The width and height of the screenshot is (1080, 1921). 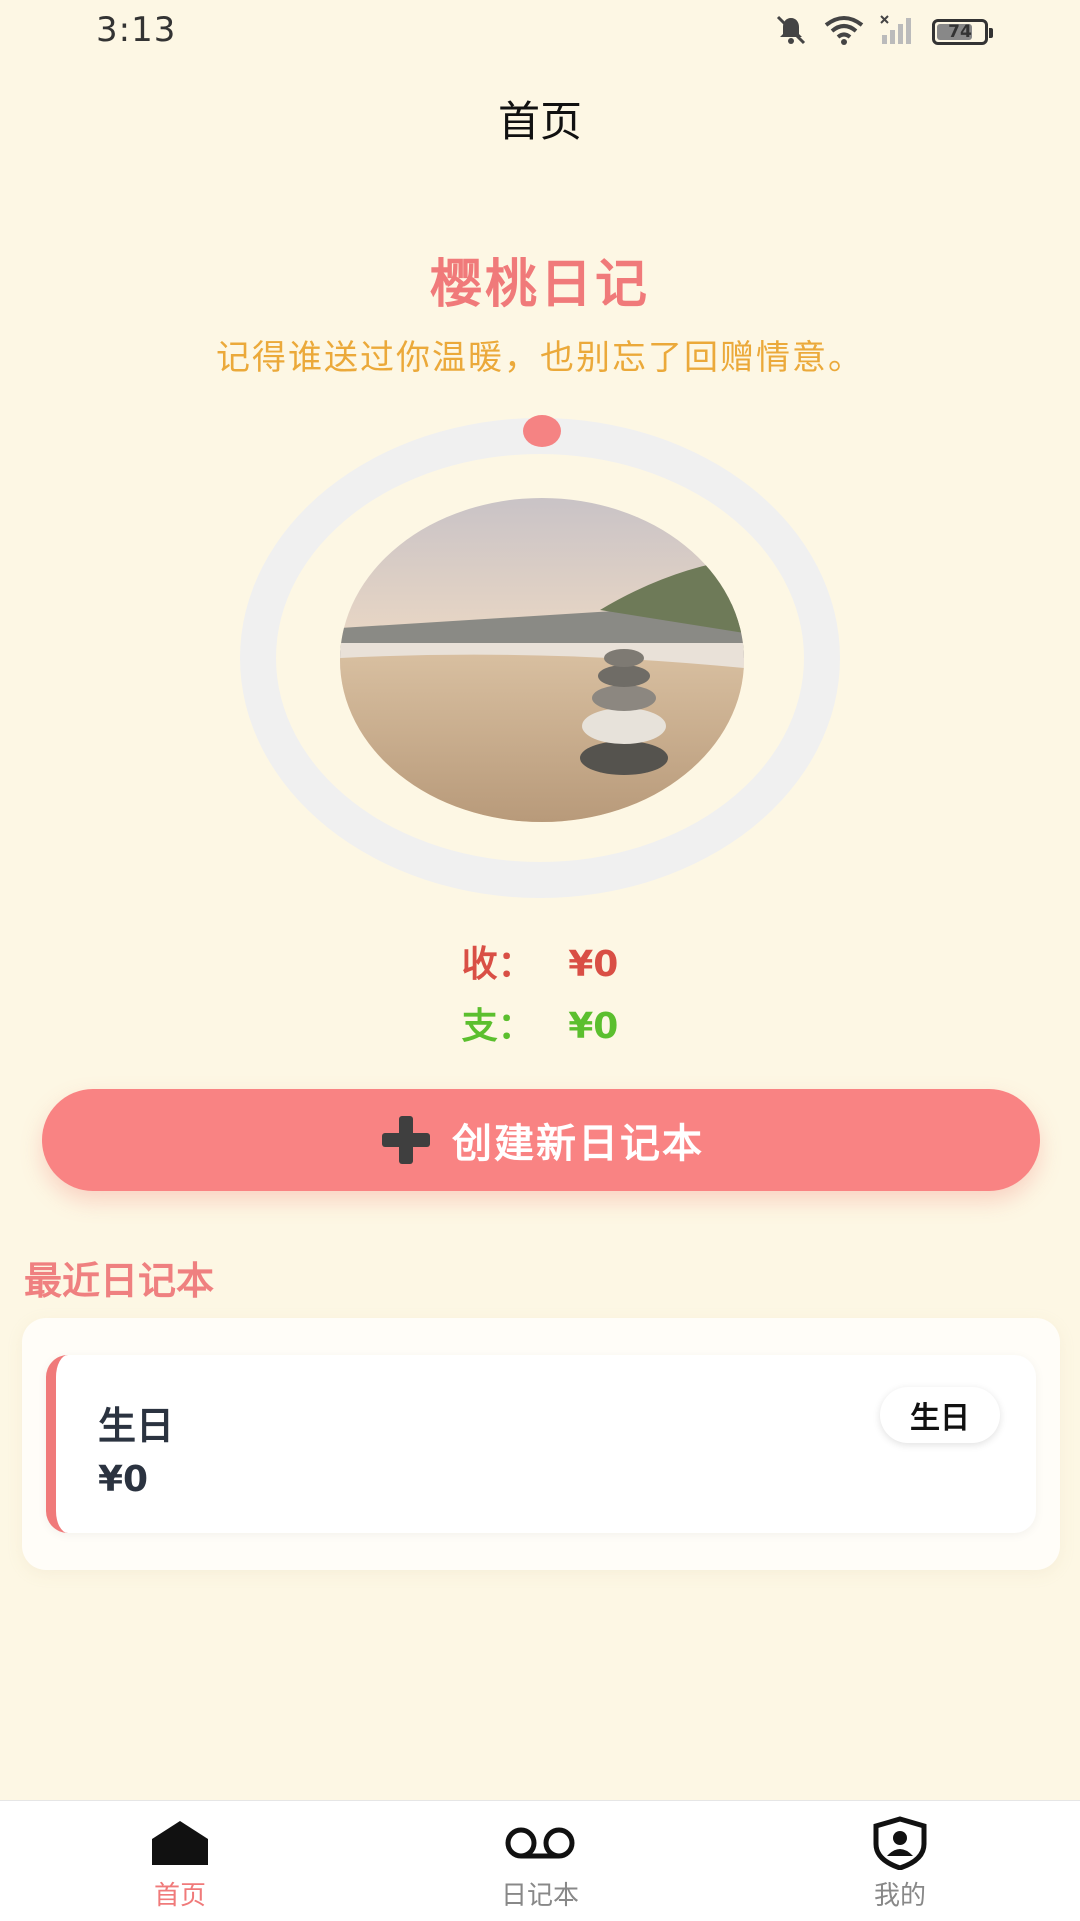 What do you see at coordinates (540, 358) in the screenshot?
I see `app-slogan: 记得谁送过你温暖，也别忘了回赠情意。` at bounding box center [540, 358].